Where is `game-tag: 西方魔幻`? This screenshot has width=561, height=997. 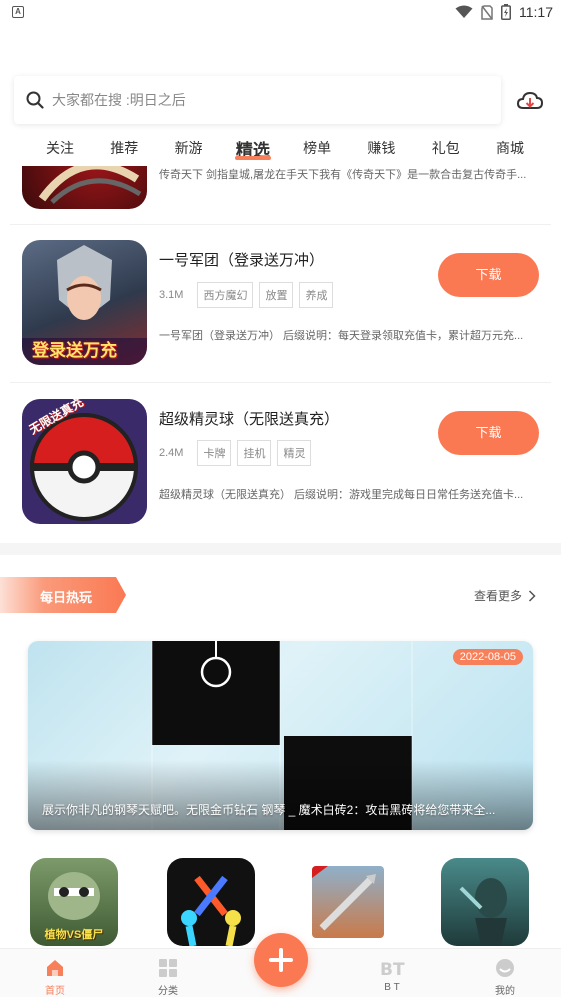 game-tag: 西方魔幻 is located at coordinates (225, 295).